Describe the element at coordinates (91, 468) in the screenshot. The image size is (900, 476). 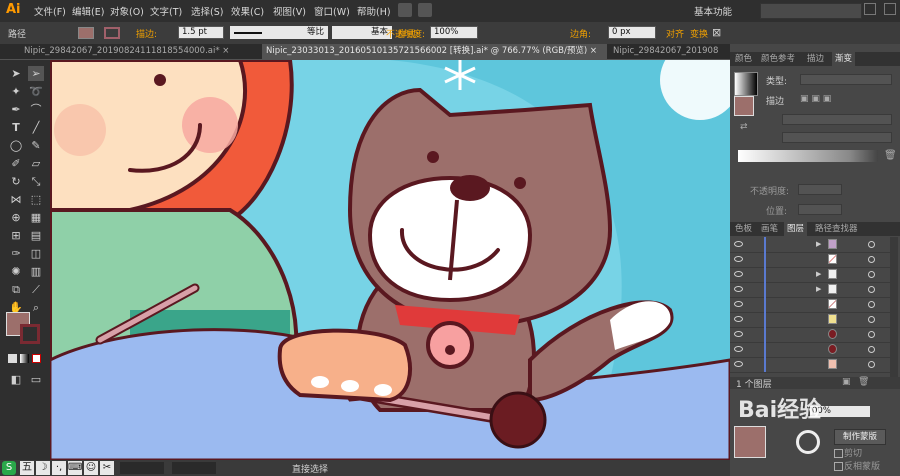
I see `ime-user-icon: ☺` at that location.